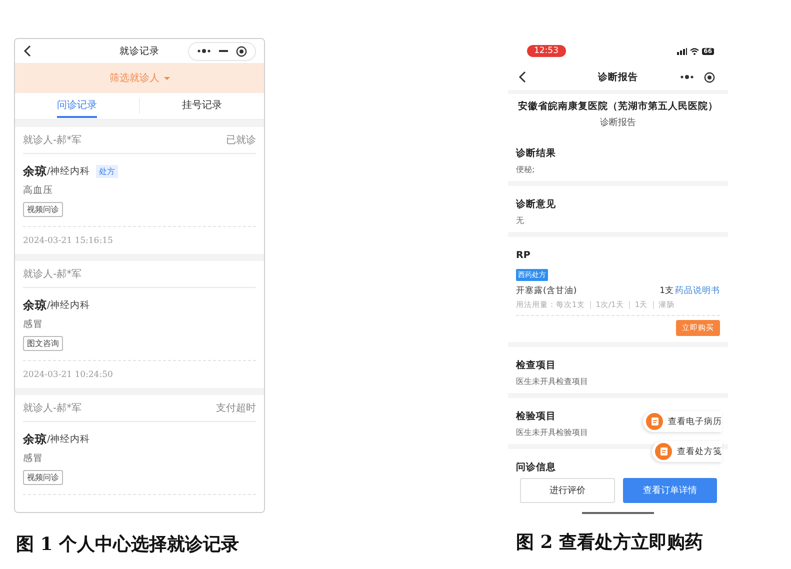  What do you see at coordinates (618, 123) in the screenshot?
I see `report-subtitle: 诊断报告` at bounding box center [618, 123].